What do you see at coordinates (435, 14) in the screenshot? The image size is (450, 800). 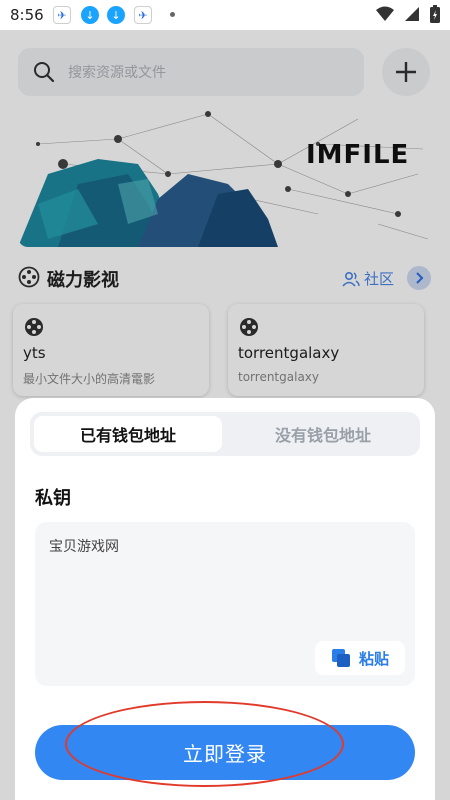 I see `battery-charging-icon` at bounding box center [435, 14].